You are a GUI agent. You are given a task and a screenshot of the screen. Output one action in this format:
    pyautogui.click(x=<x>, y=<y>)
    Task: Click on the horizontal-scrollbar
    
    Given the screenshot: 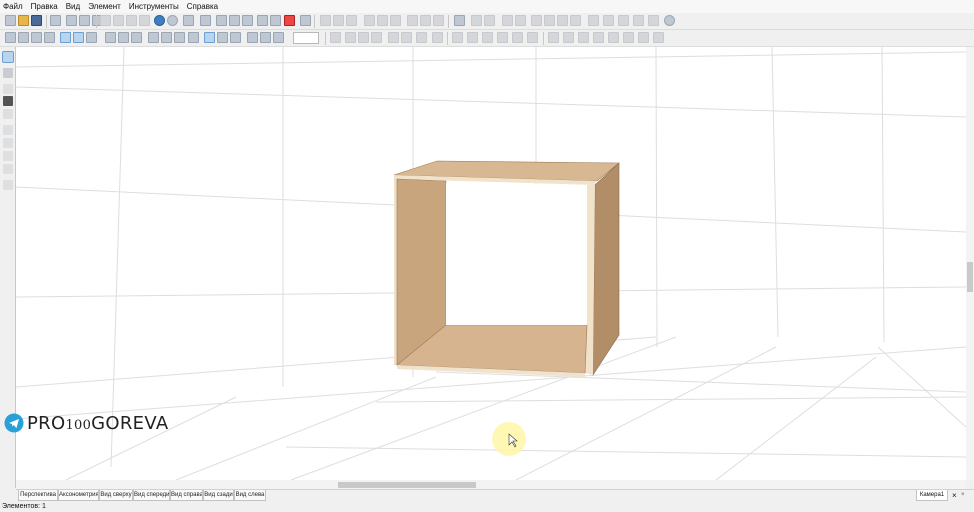 What is the action you would take?
    pyautogui.click(x=491, y=484)
    